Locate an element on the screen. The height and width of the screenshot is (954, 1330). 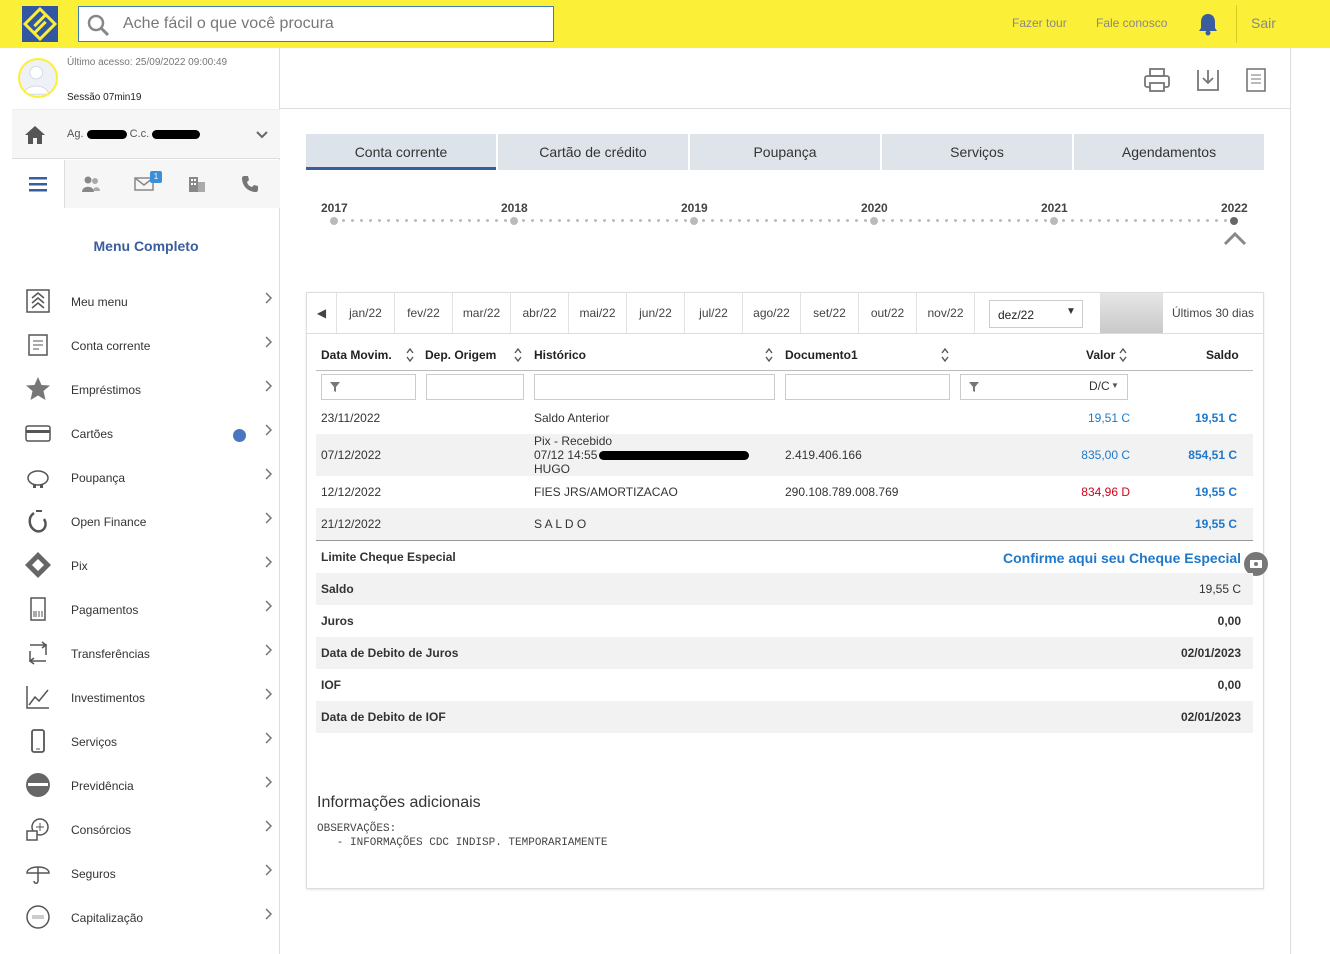
tab-agencies is located at coordinates (197, 184).